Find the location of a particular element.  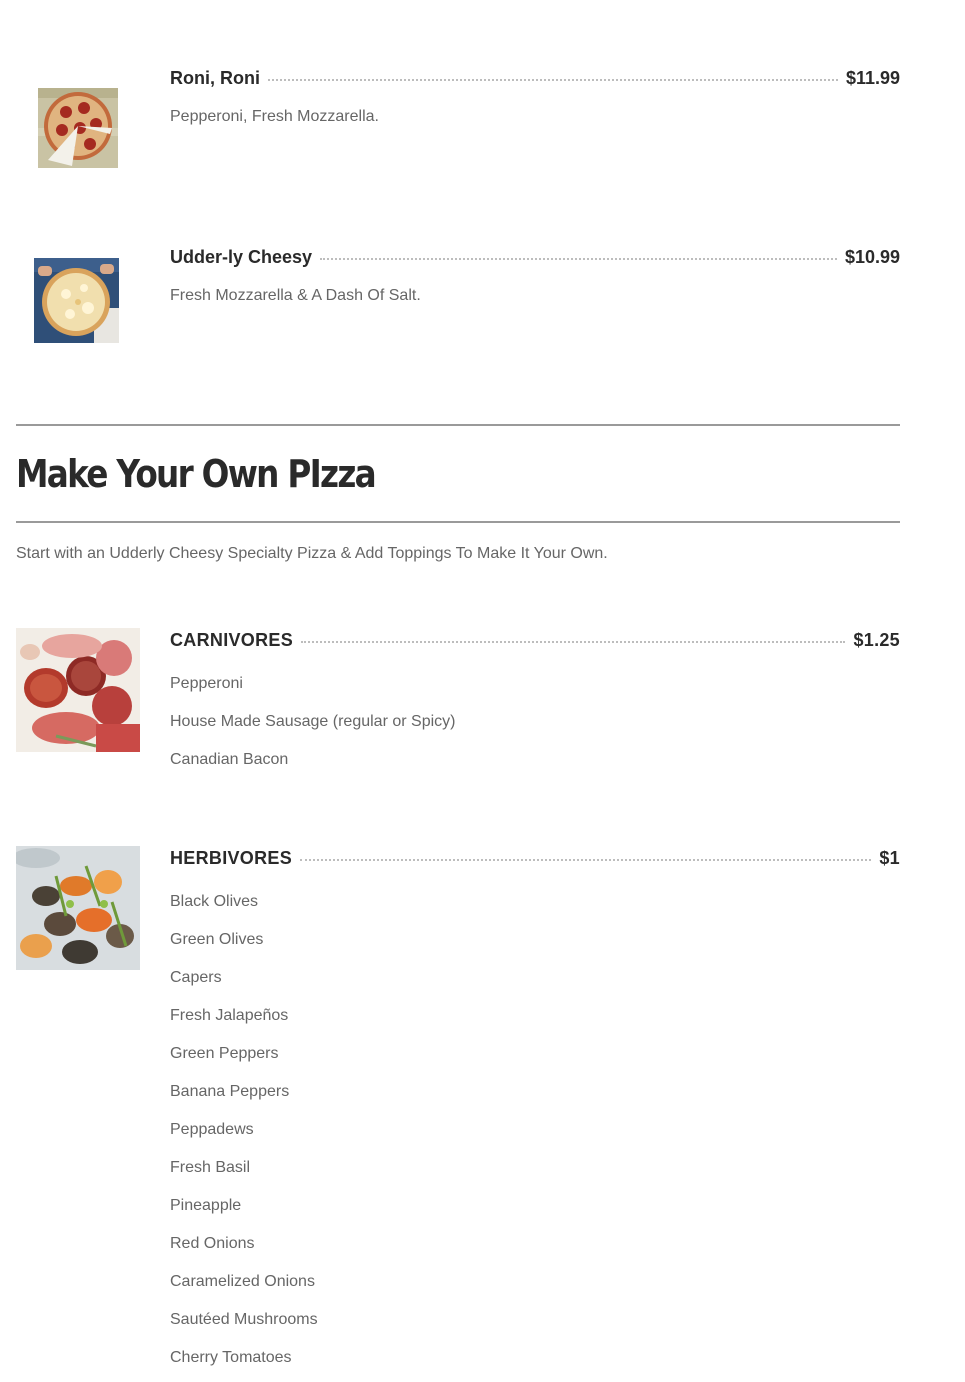

pepperoni-pizza-image is located at coordinates (78, 128).